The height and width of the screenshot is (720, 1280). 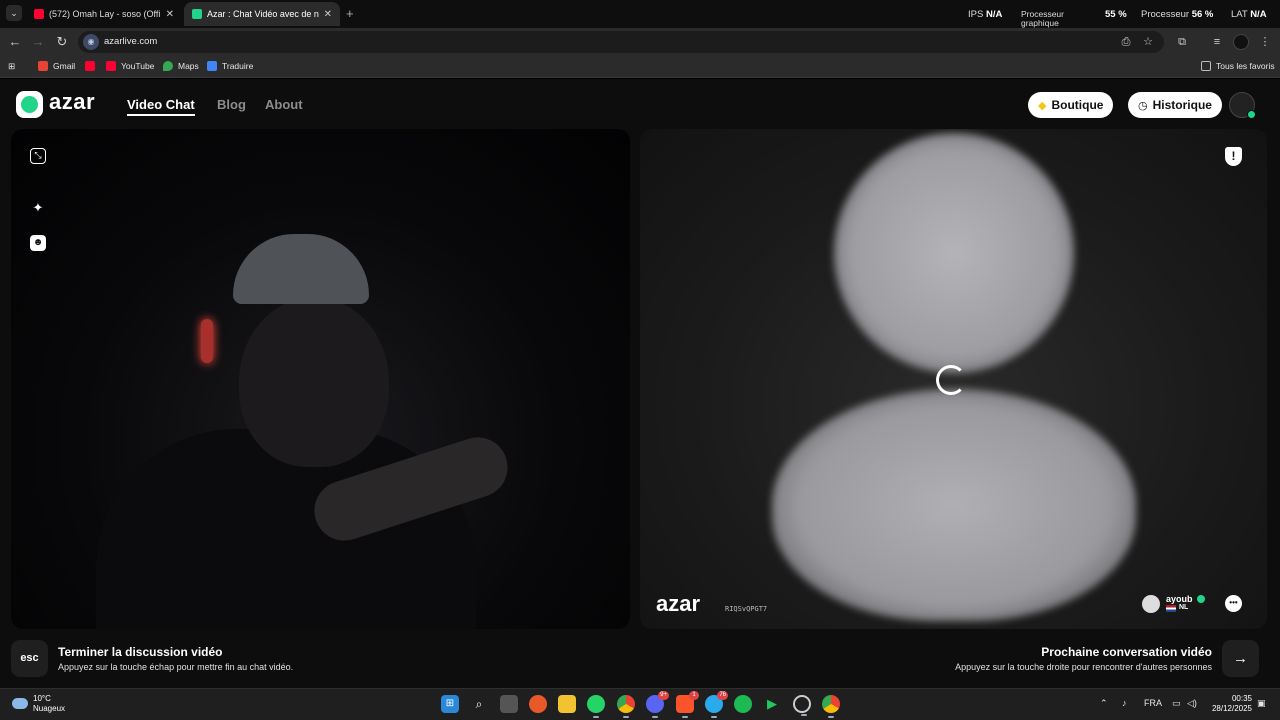 I want to click on perf-ips-value: N/A, so click(x=994, y=14).